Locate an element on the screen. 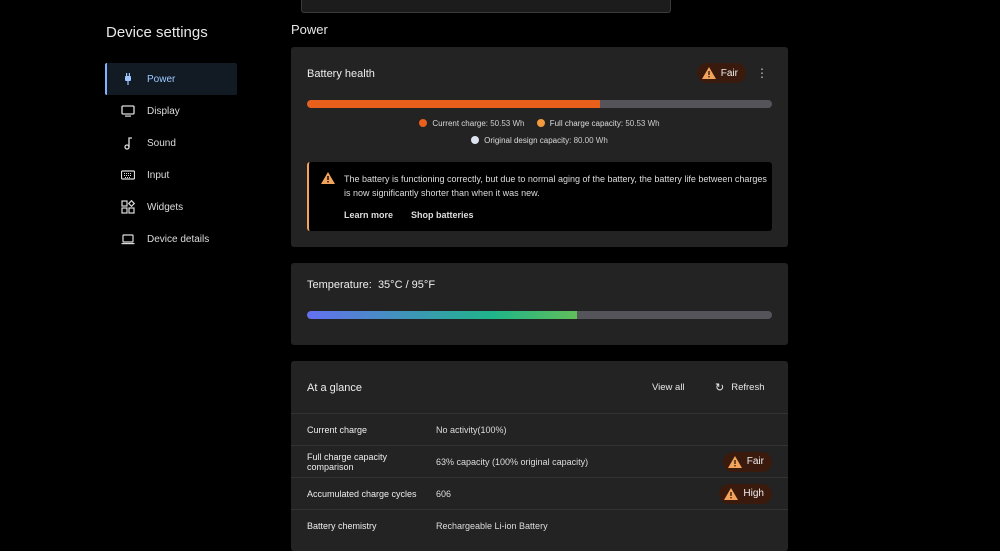  temperature-label: Temperature: is located at coordinates (339, 285).